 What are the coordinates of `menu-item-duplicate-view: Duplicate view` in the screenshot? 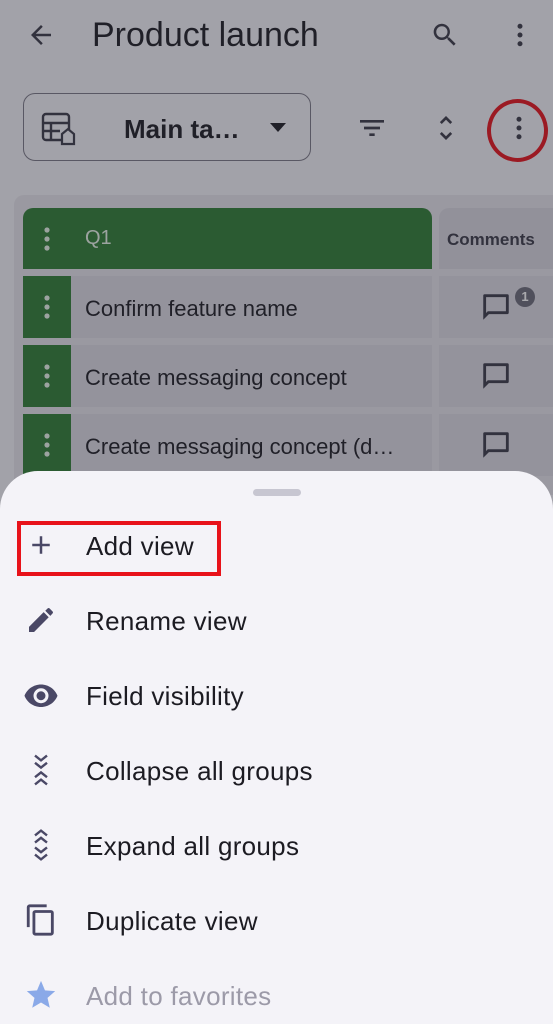 It's located at (276, 923).